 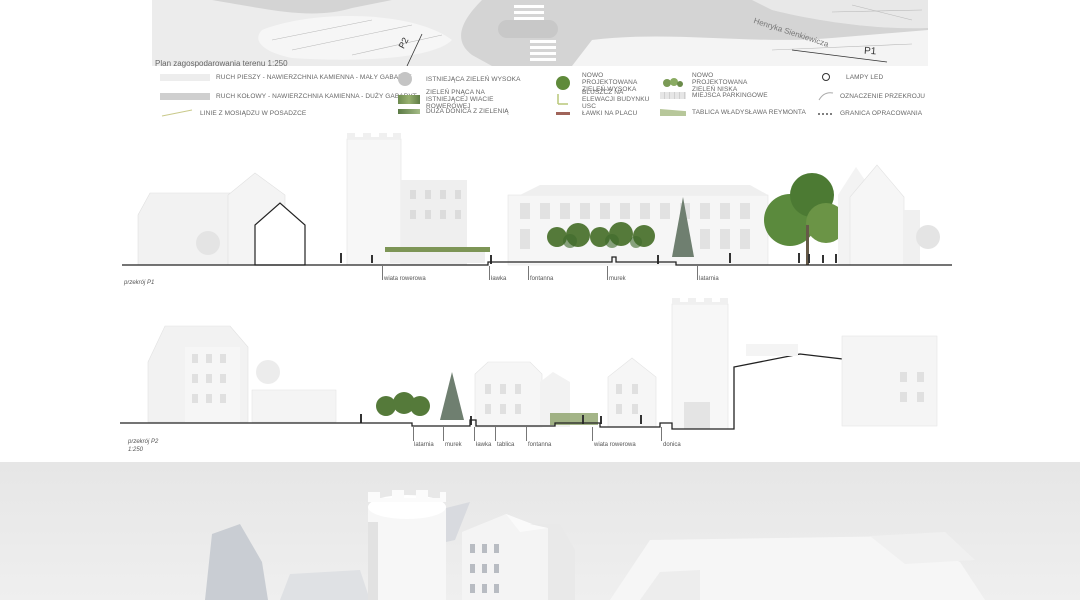 What do you see at coordinates (673, 95) in the screenshot?
I see `parking-swatch` at bounding box center [673, 95].